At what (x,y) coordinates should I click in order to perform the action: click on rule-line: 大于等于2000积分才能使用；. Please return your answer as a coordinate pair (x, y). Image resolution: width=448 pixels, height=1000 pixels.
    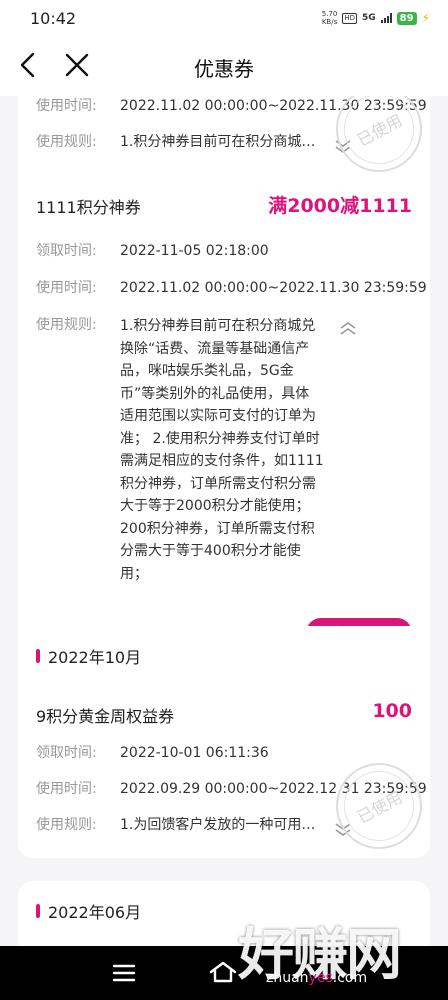
    Looking at the image, I should click on (215, 506).